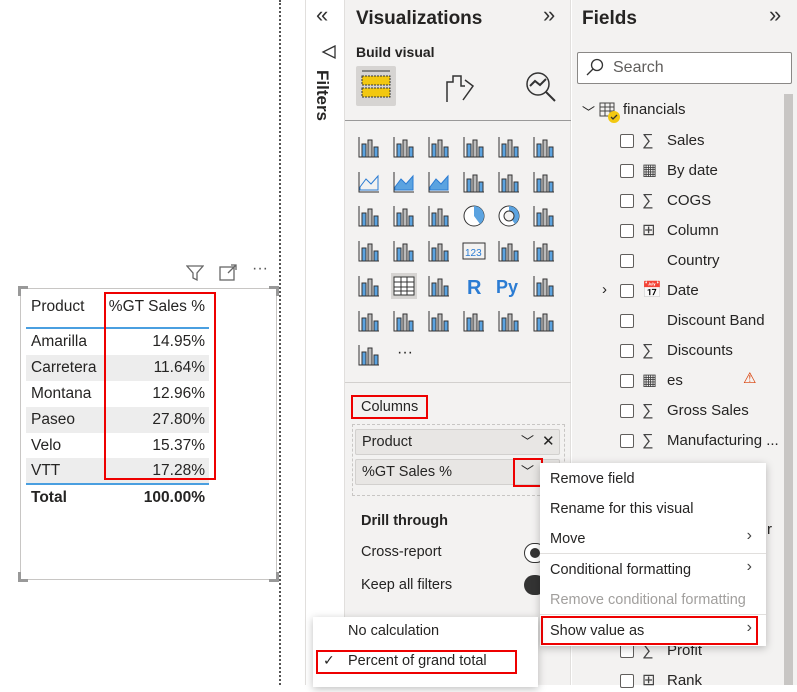 The width and height of the screenshot is (797, 692). I want to click on focus-mode-icon, so click(228, 273).